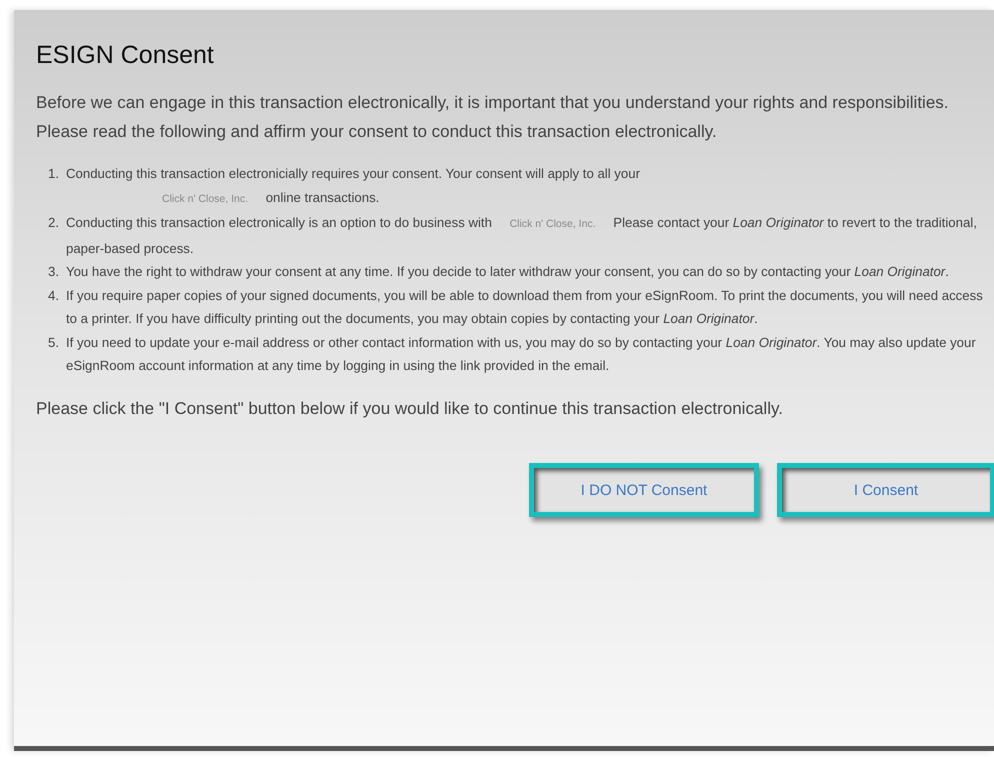 This screenshot has height=757, width=994. What do you see at coordinates (53, 272) in the screenshot?
I see `list-number: 3.` at bounding box center [53, 272].